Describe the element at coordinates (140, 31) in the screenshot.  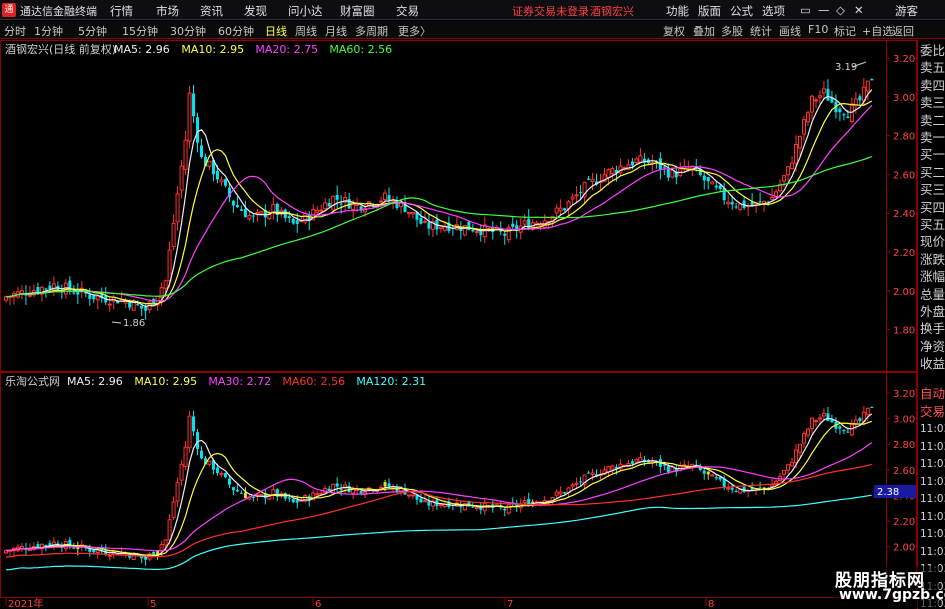
I see `period-15min: 15分钟` at that location.